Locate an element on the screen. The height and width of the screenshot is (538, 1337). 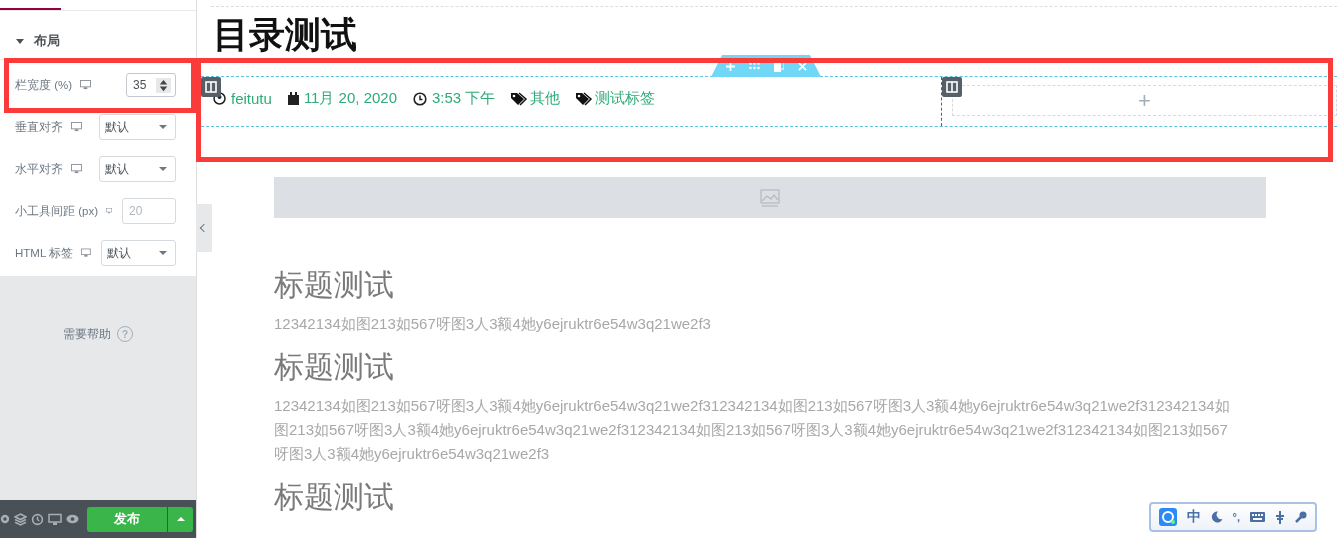
meta-link: 11月 20, 2020 is located at coordinates (350, 98).